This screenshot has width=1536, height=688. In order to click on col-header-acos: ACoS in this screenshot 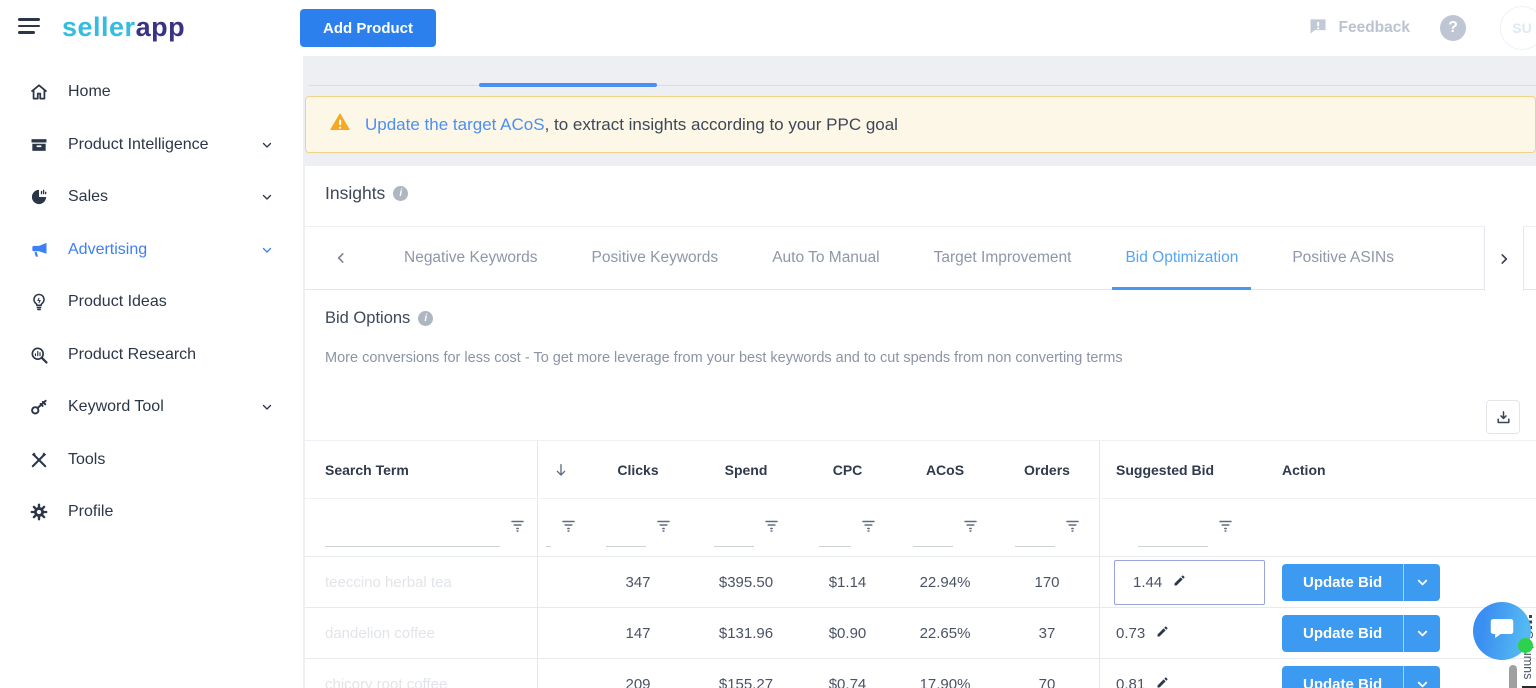, I will do `click(945, 469)`.